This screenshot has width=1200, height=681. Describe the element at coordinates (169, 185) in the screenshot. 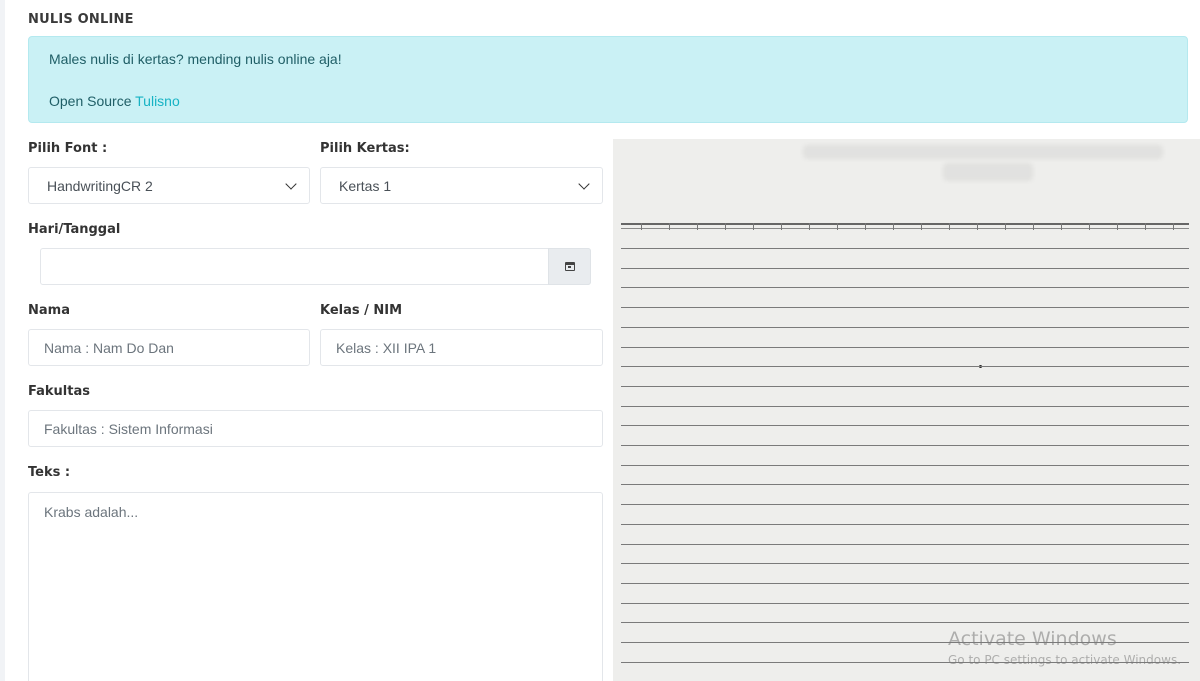

I see `font-select: HandwritingCR 2` at that location.